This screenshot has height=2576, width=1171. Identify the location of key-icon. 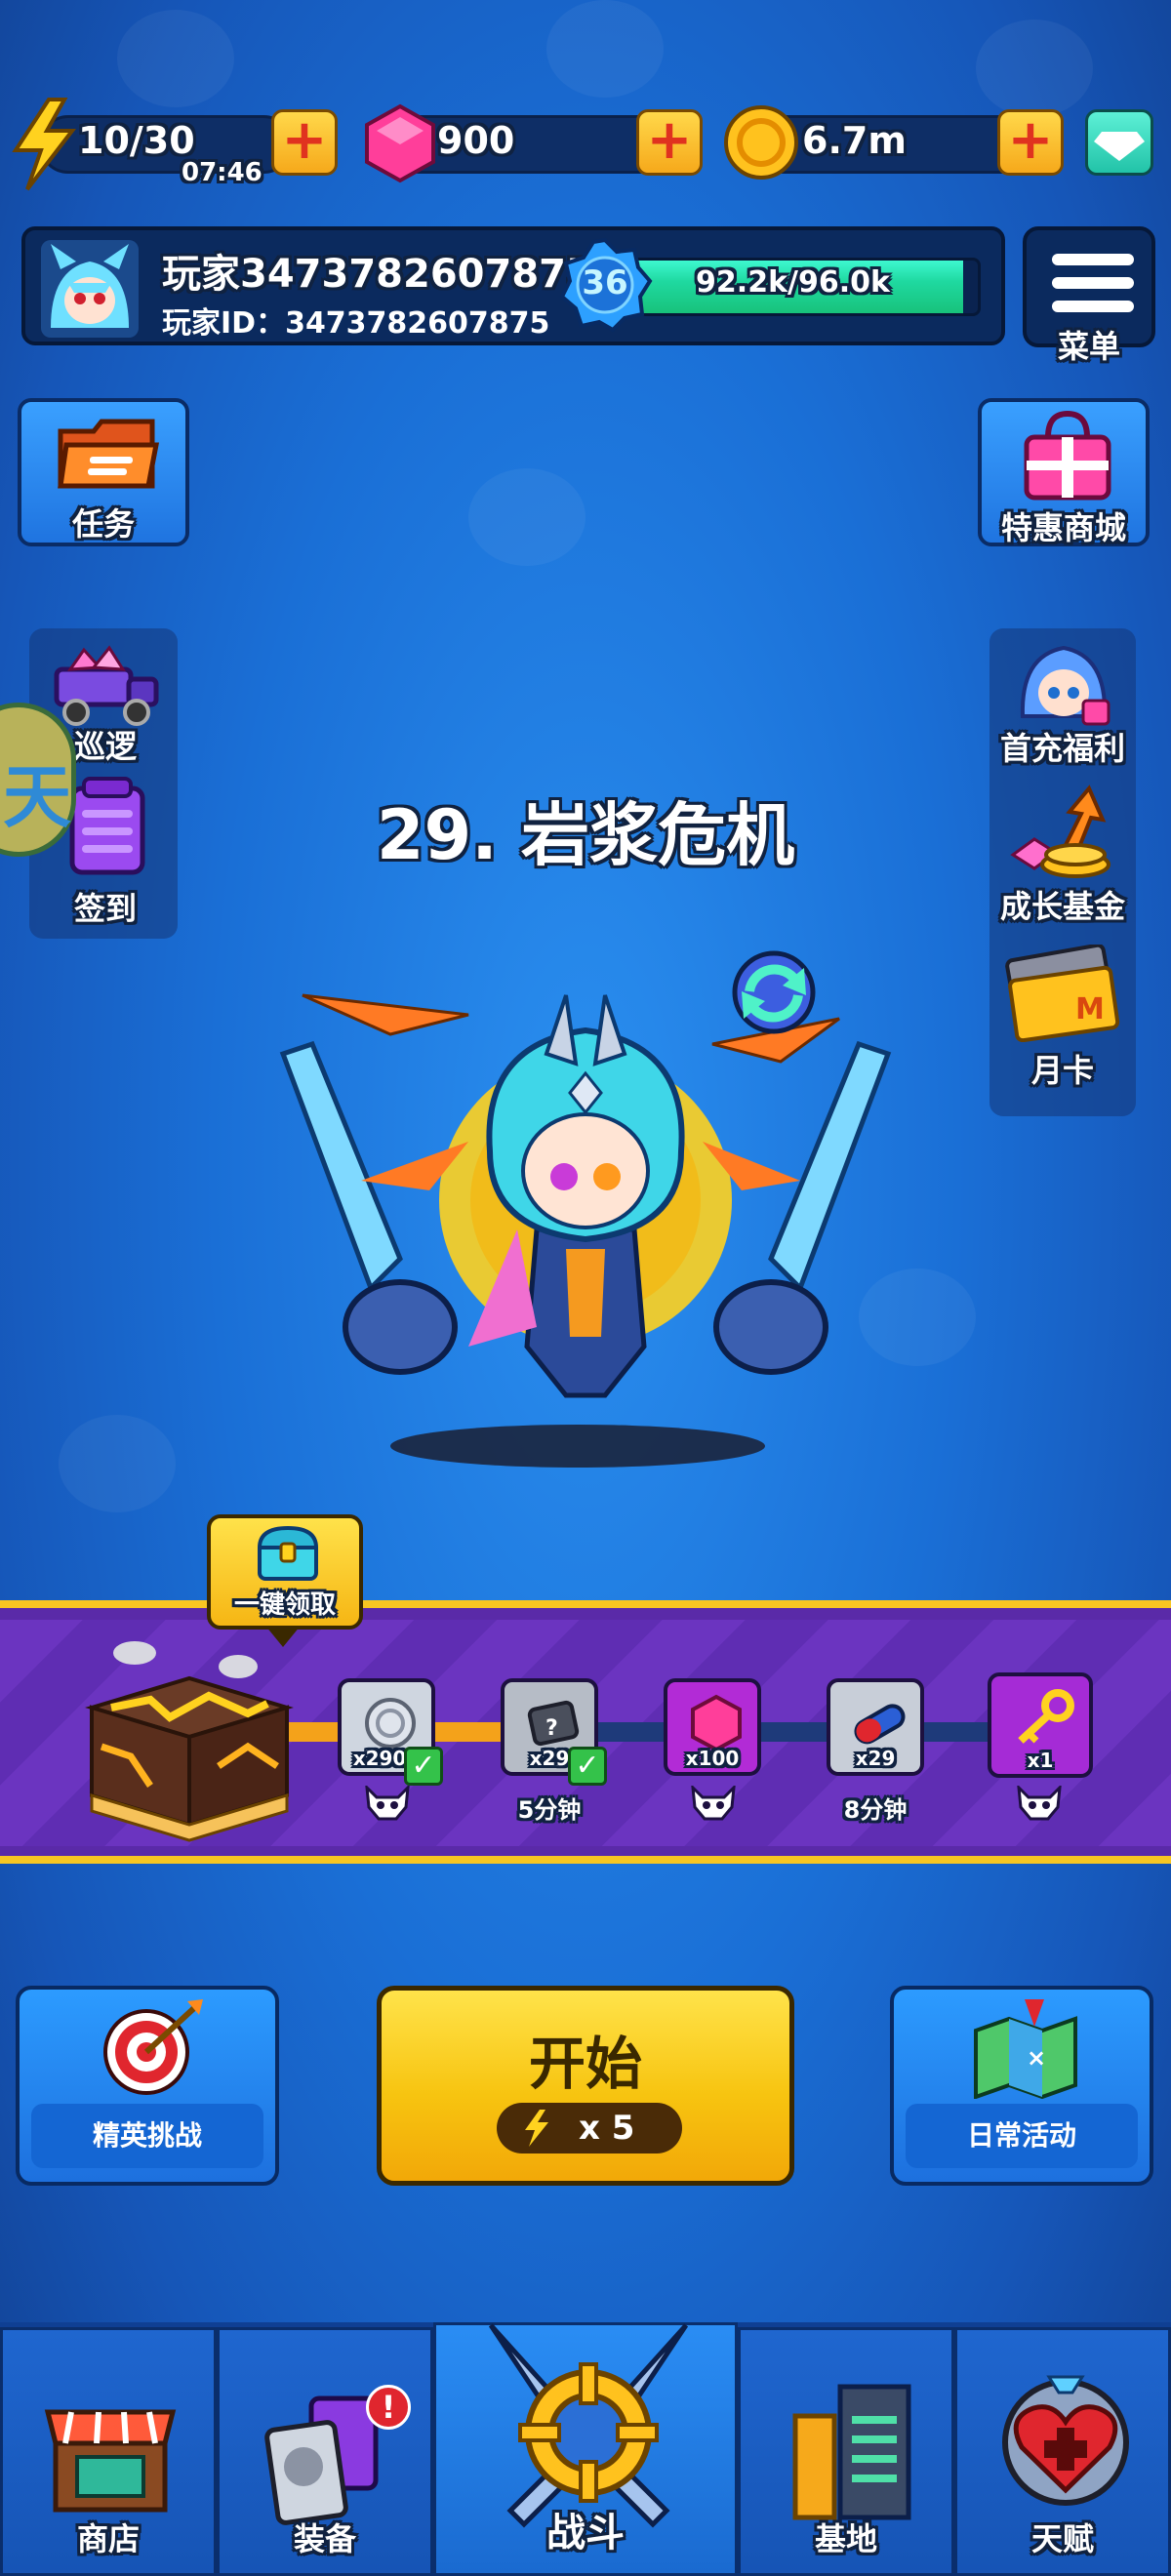
(1046, 1716).